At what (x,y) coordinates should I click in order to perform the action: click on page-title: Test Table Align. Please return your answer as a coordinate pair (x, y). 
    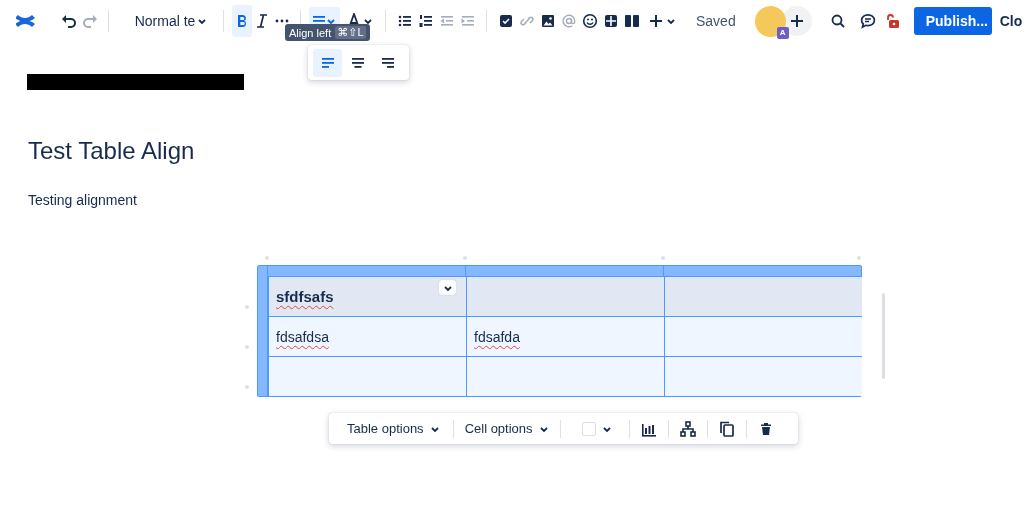
    Looking at the image, I should click on (112, 151).